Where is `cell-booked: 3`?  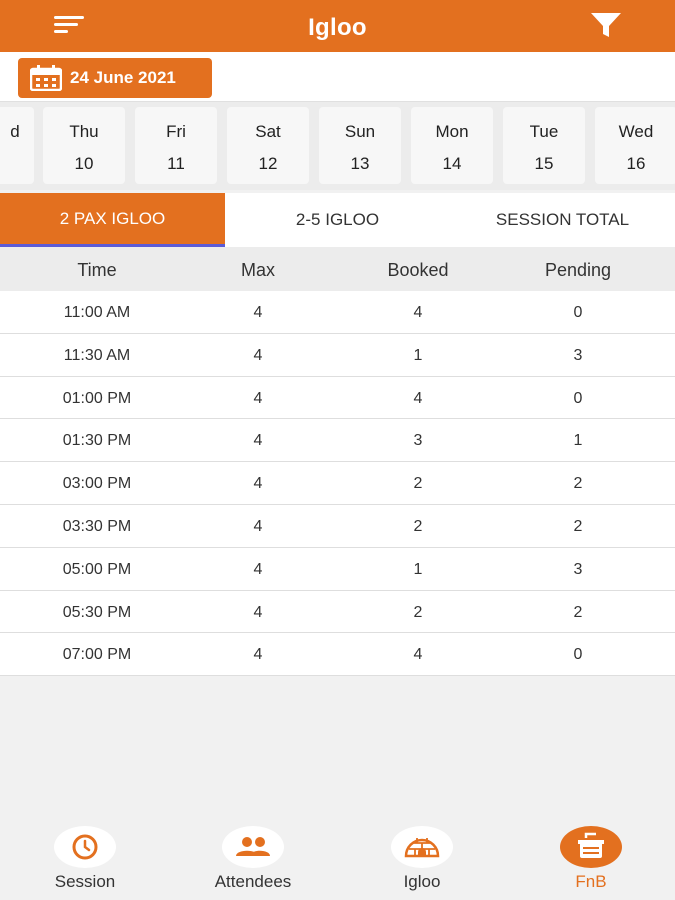
cell-booked: 3 is located at coordinates (418, 441).